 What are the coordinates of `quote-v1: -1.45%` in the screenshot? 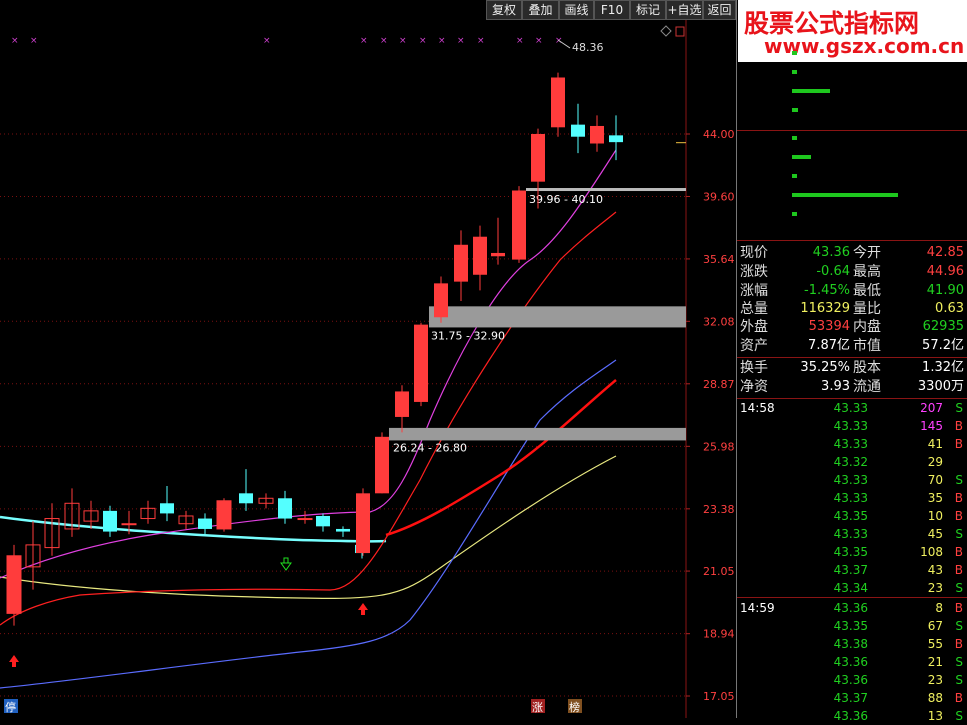 It's located at (827, 290).